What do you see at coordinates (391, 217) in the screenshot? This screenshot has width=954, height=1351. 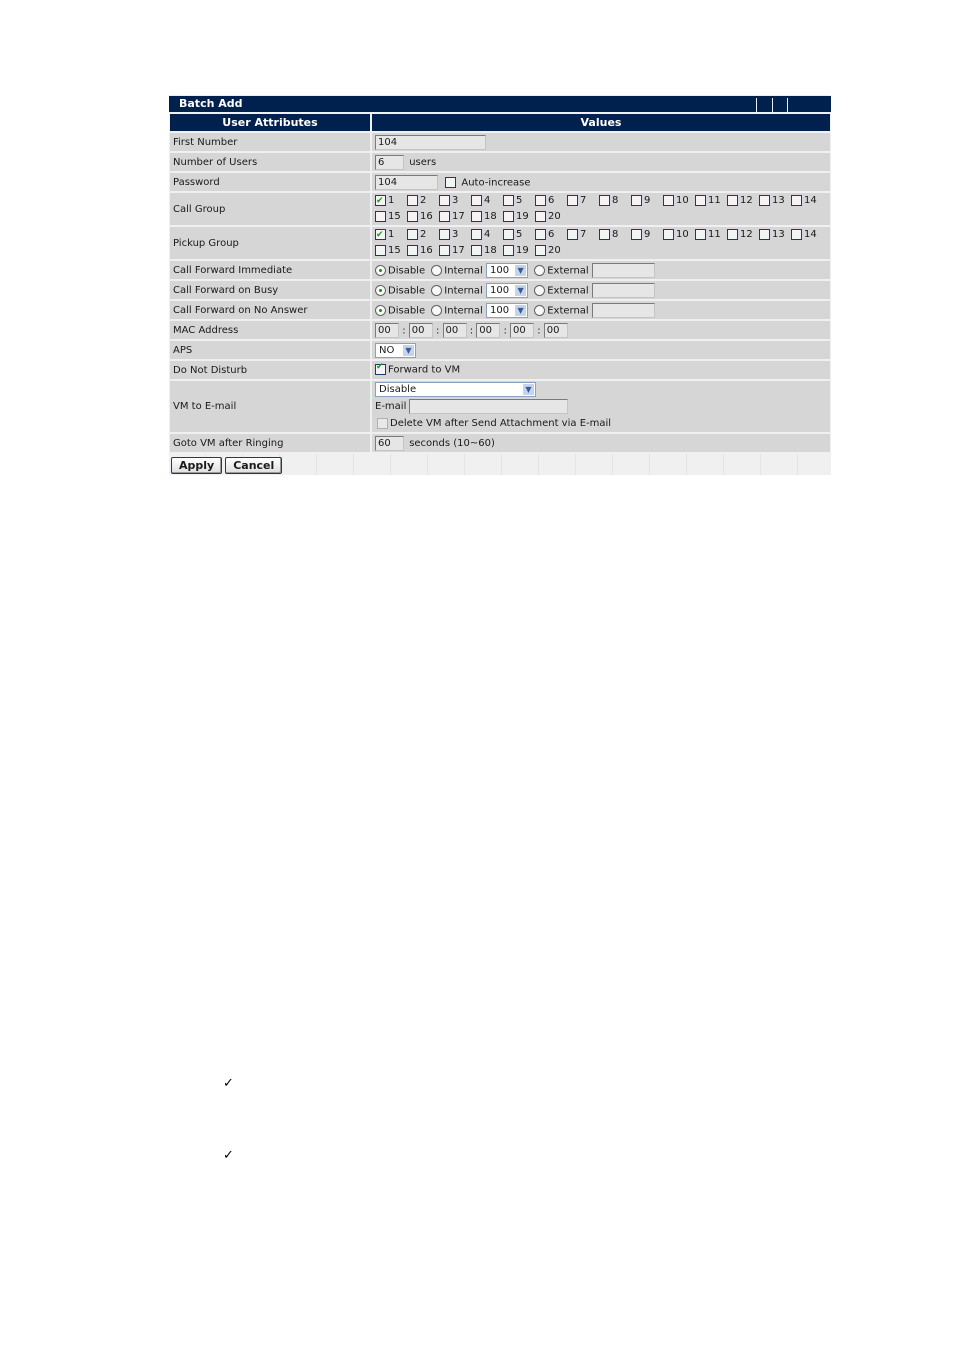 I see `call-group-option-15: 15` at bounding box center [391, 217].